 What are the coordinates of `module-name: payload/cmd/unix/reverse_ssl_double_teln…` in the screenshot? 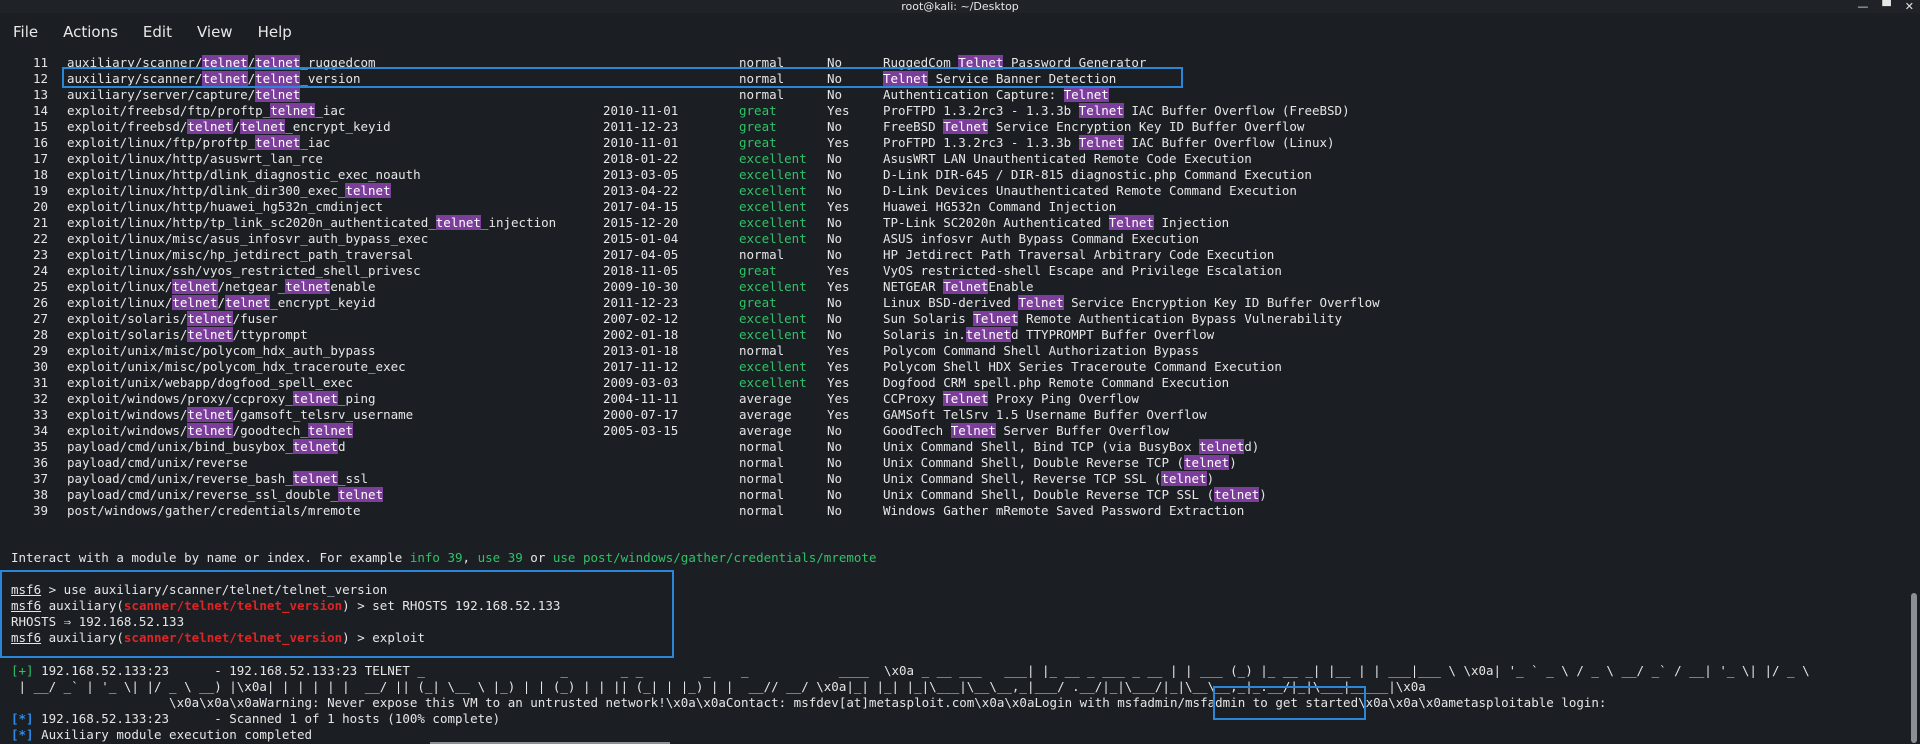 It's located at (225, 494).